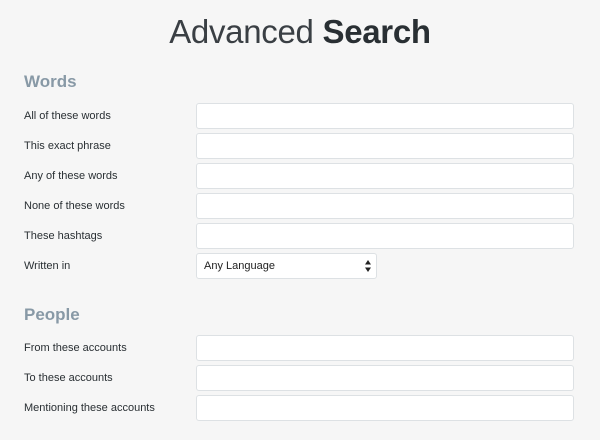 This screenshot has width=600, height=440. I want to click on to-these-accounts-input, so click(385, 378).